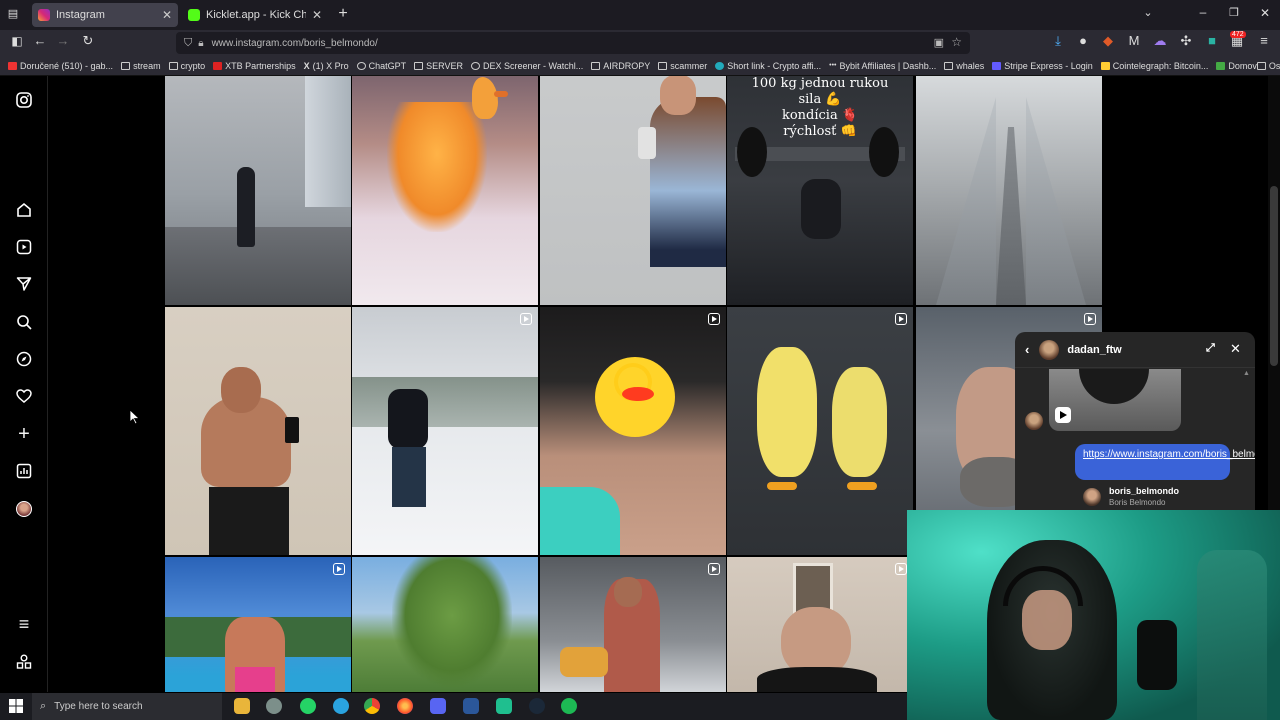 The width and height of the screenshot is (1280, 720). I want to click on threads-apps-icon, so click(24, 662).